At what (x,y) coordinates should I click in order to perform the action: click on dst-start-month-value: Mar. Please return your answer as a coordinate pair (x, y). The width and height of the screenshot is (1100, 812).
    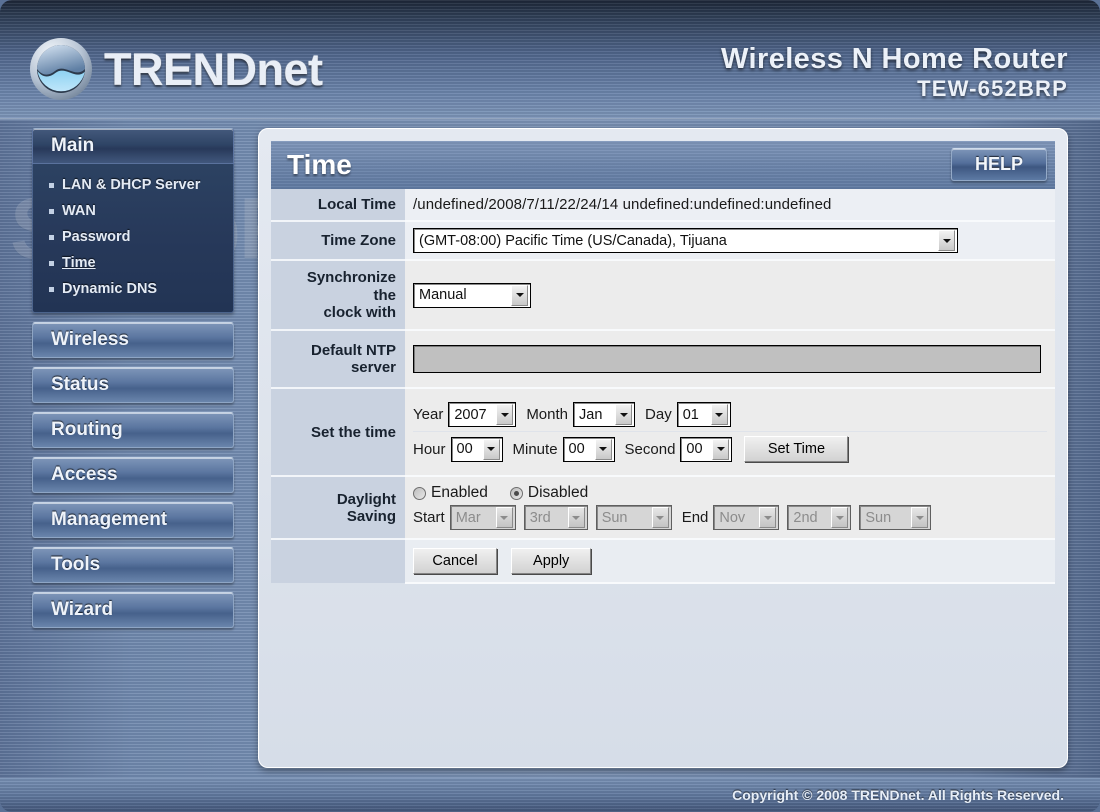
    Looking at the image, I should click on (468, 517).